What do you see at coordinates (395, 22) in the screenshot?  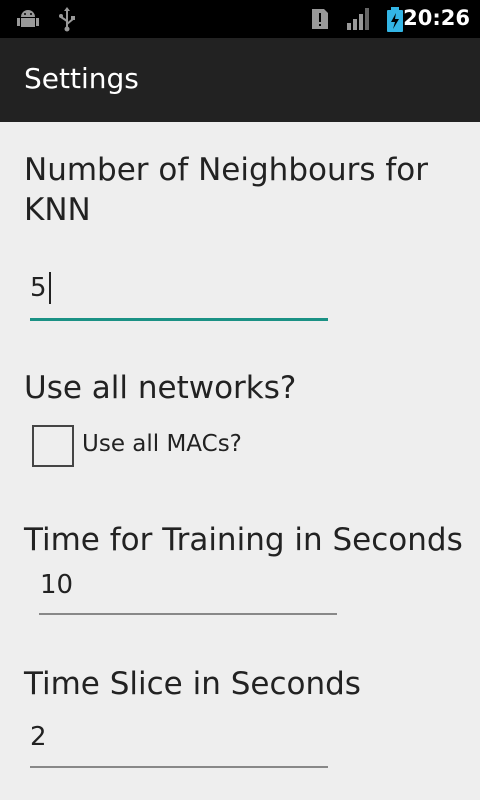 I see `battery-charging-icon` at bounding box center [395, 22].